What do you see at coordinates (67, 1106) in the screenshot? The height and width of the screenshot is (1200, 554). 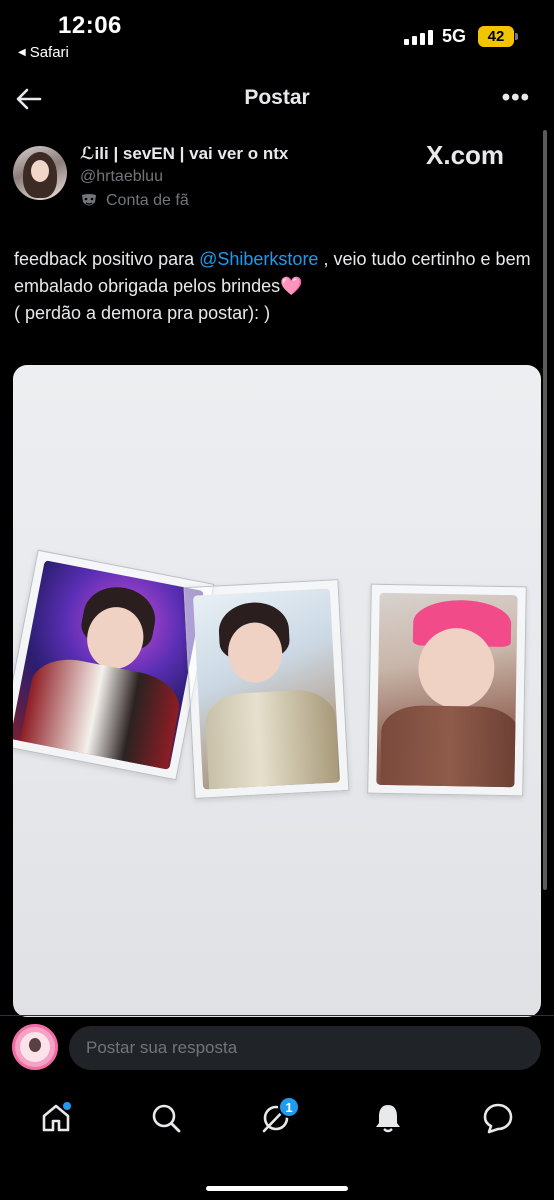 I see `home-notification-dot` at bounding box center [67, 1106].